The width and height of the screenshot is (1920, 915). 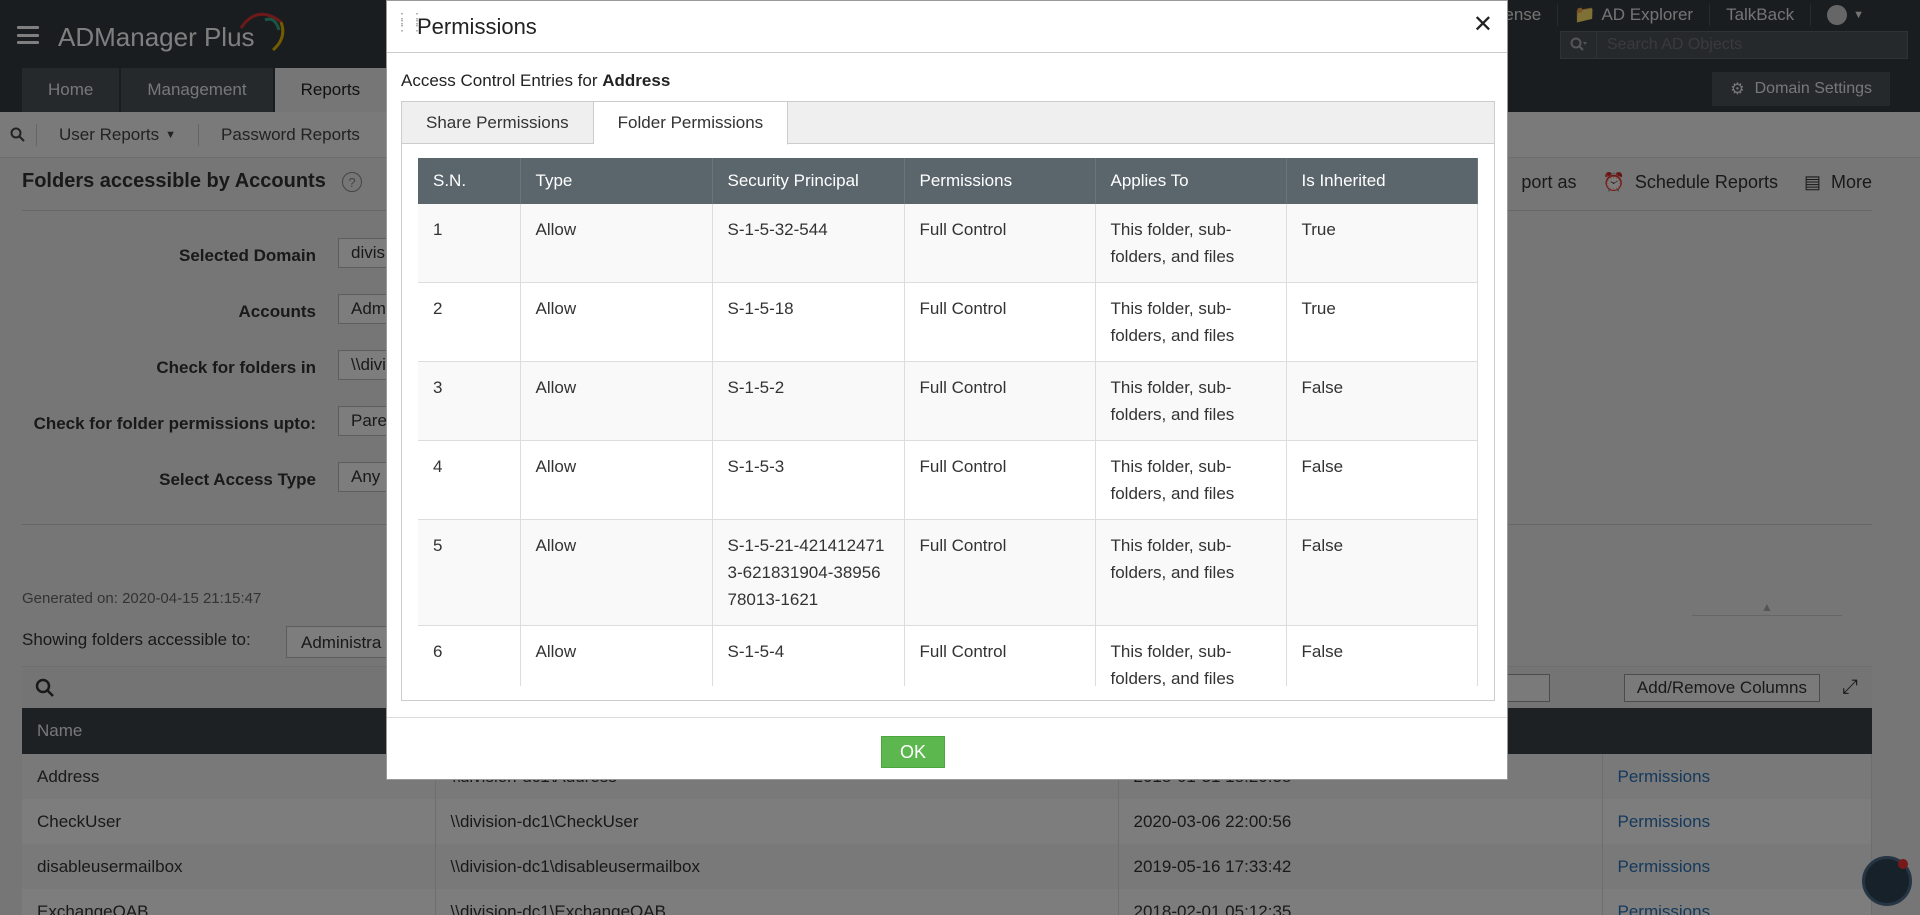 What do you see at coordinates (691, 123) in the screenshot?
I see `tab-folder-permissions: Folder Permissions` at bounding box center [691, 123].